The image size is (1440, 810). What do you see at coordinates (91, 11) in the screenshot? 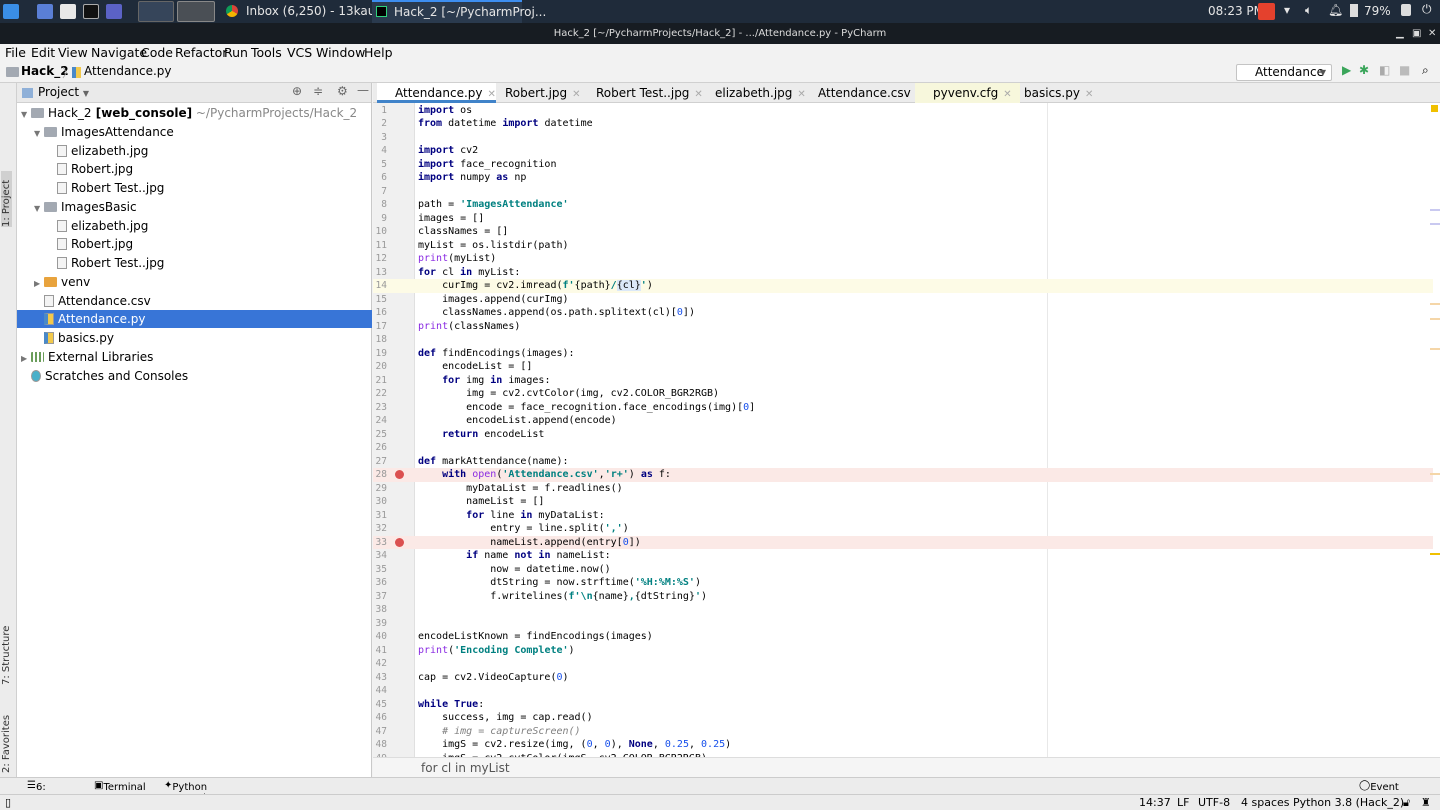
I see `terminal-icon` at bounding box center [91, 11].